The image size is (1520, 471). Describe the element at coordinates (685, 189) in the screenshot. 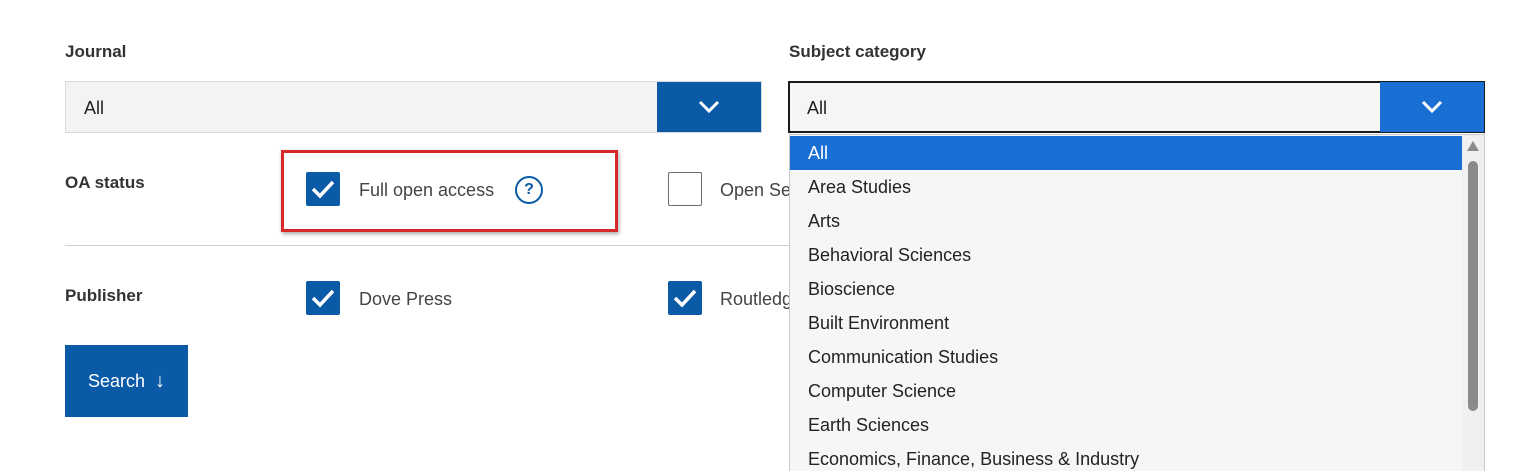

I see `open-select-checkbox` at that location.